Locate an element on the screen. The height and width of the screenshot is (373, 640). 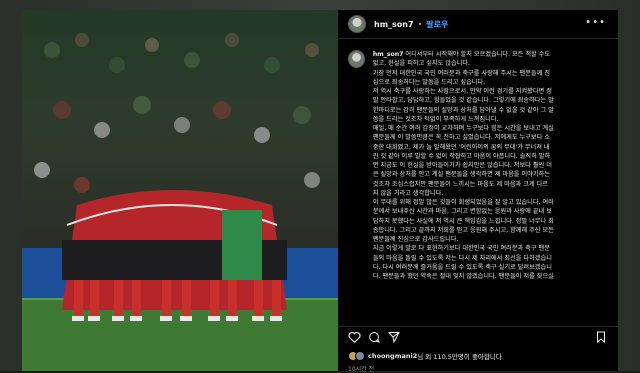
caption-username: hm_son7 is located at coordinates (388, 54).